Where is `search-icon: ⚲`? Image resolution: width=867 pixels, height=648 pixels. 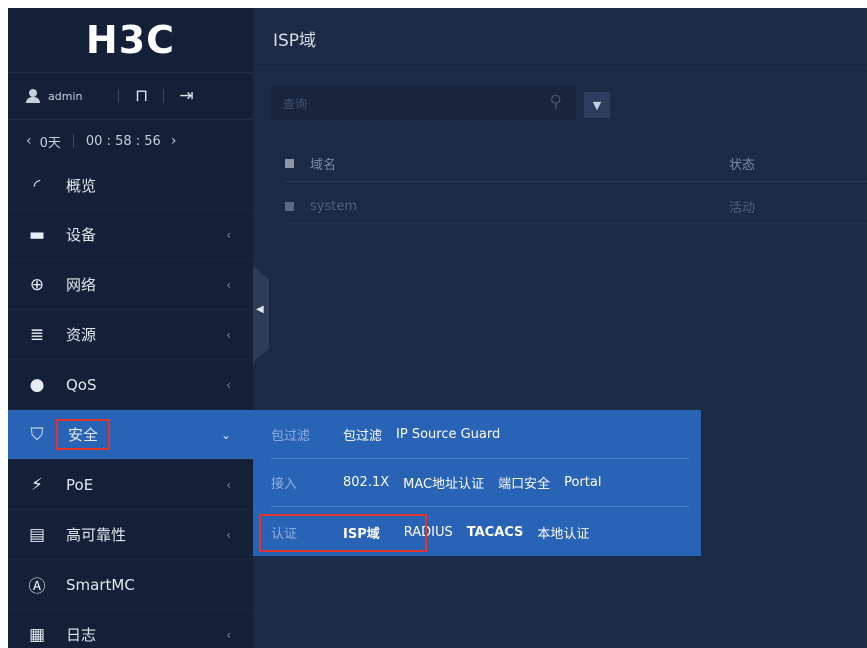
search-icon: ⚲ is located at coordinates (556, 102).